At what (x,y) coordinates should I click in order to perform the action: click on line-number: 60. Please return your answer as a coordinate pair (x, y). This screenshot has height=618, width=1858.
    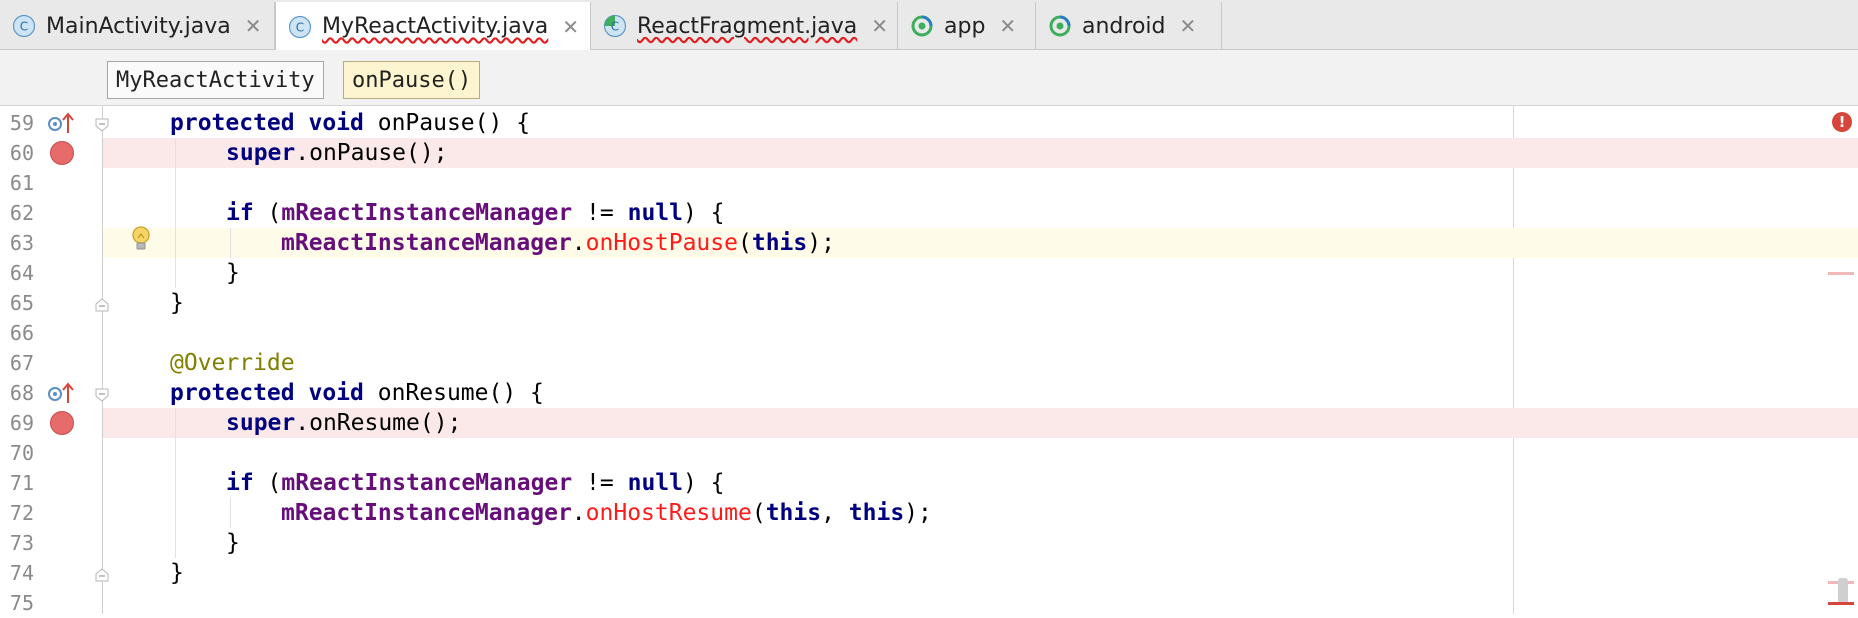
    Looking at the image, I should click on (17, 153).